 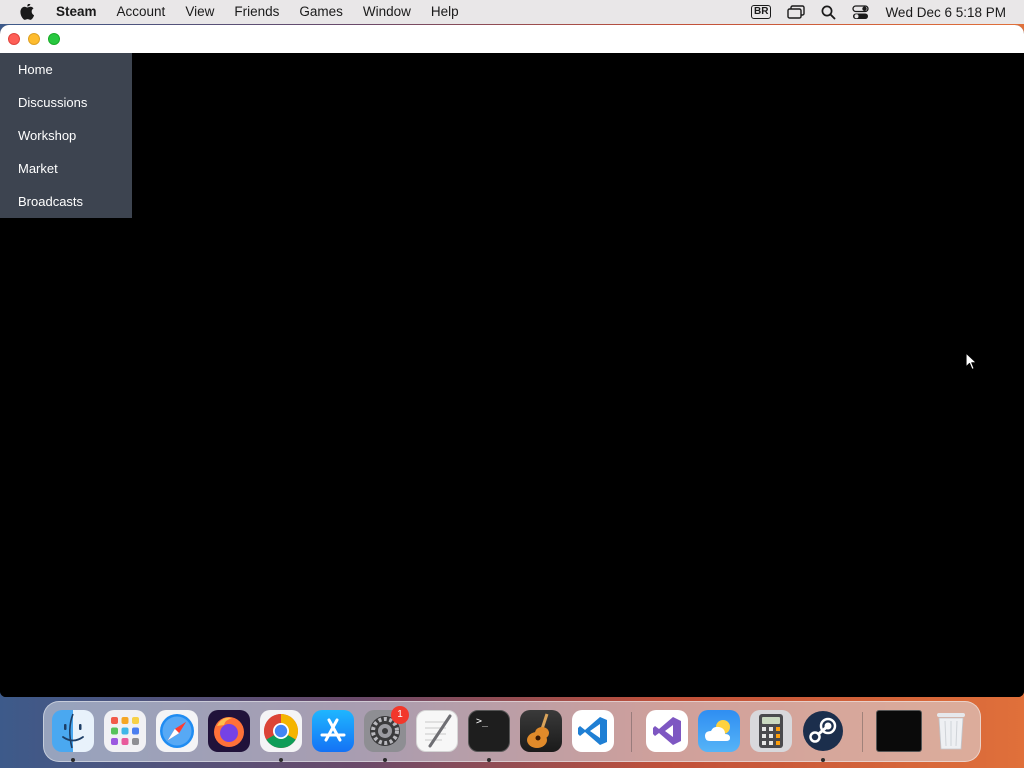 I want to click on chrome-icon, so click(x=281, y=731).